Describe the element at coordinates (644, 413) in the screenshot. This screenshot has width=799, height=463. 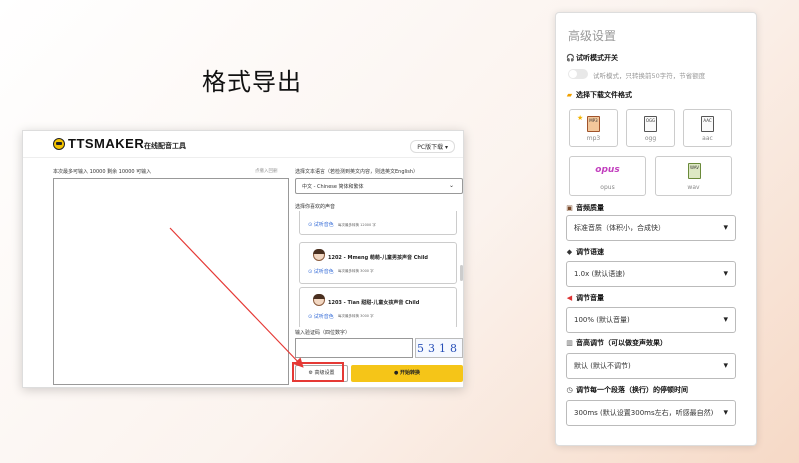
I see `pause-value: 300ms (默认设置300ms左右，听感最自然)` at that location.